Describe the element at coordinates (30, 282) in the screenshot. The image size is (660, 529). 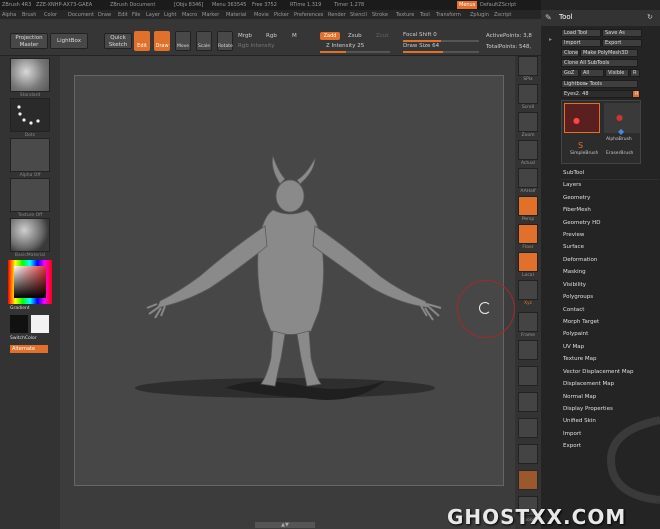
I see `color-square` at that location.